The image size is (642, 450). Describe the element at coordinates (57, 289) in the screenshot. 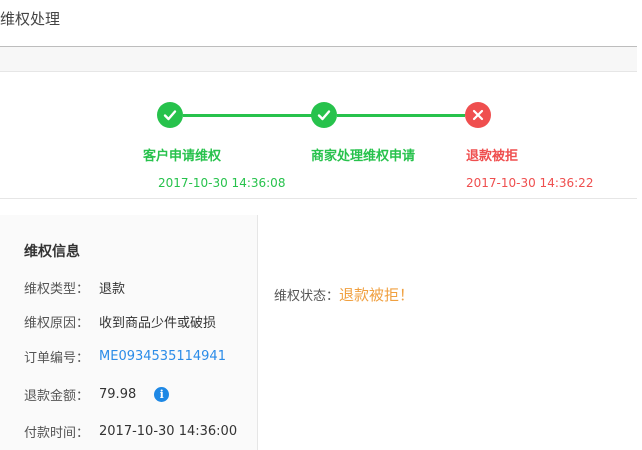

I see `type-label: 维权类型：` at that location.